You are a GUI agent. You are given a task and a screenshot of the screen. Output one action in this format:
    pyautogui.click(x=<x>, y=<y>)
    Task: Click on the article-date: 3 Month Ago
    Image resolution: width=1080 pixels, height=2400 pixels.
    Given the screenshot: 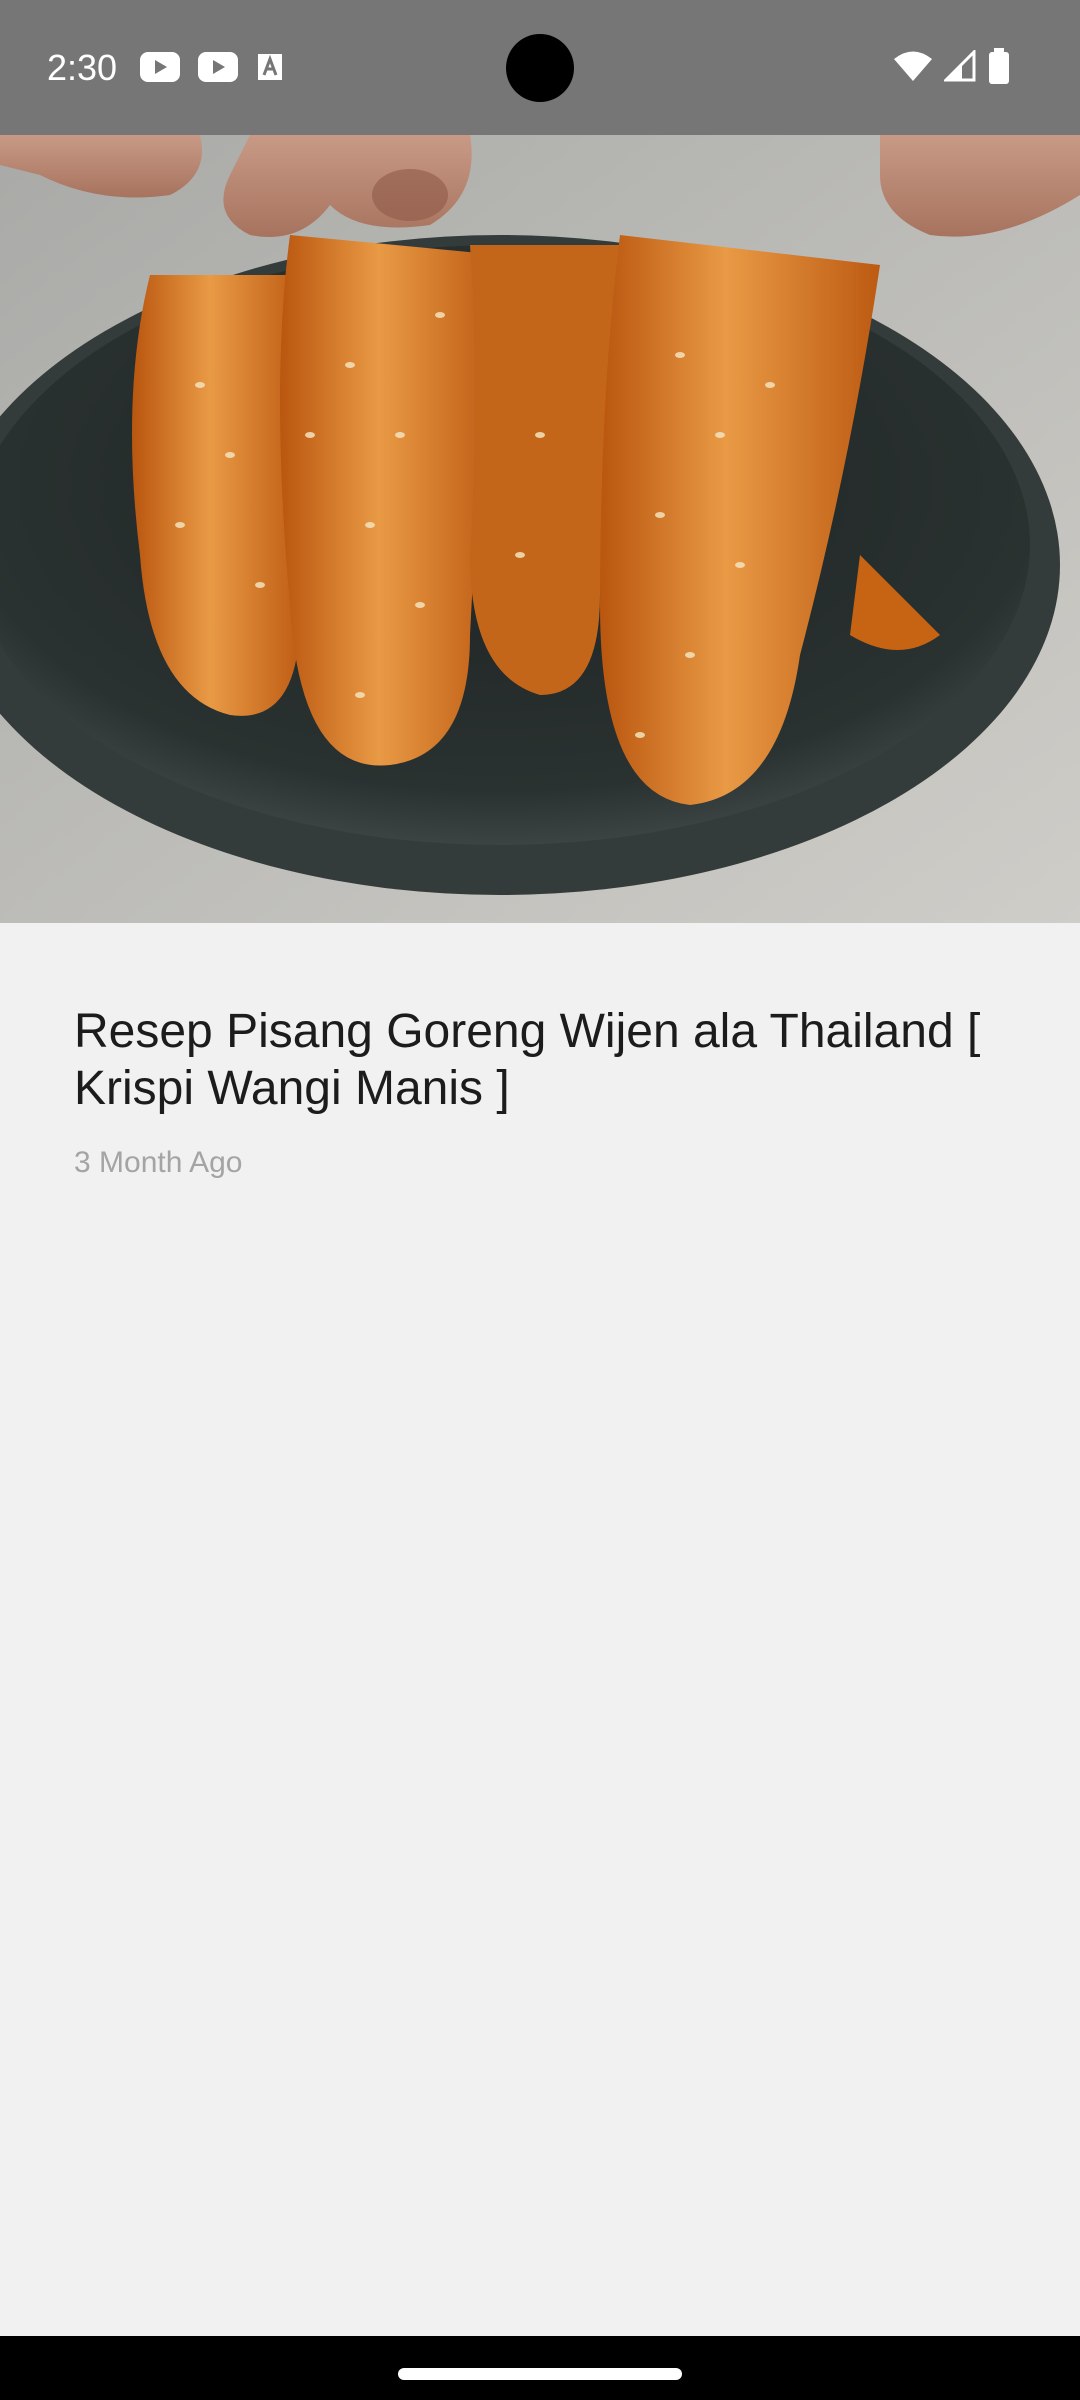 What is the action you would take?
    pyautogui.click(x=158, y=1162)
    